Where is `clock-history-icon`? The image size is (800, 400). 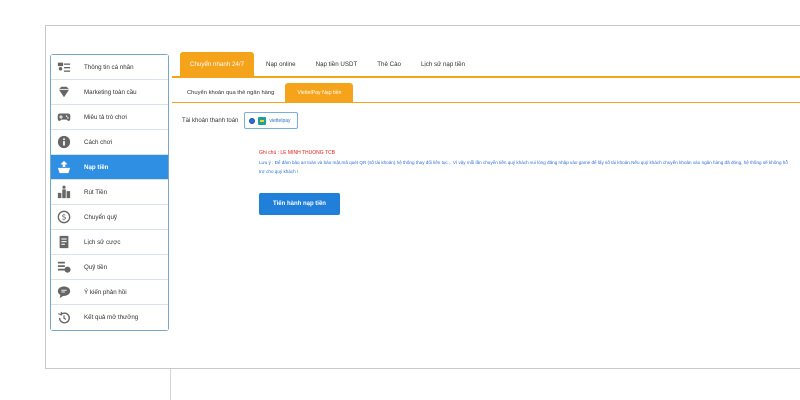 clock-history-icon is located at coordinates (64, 318).